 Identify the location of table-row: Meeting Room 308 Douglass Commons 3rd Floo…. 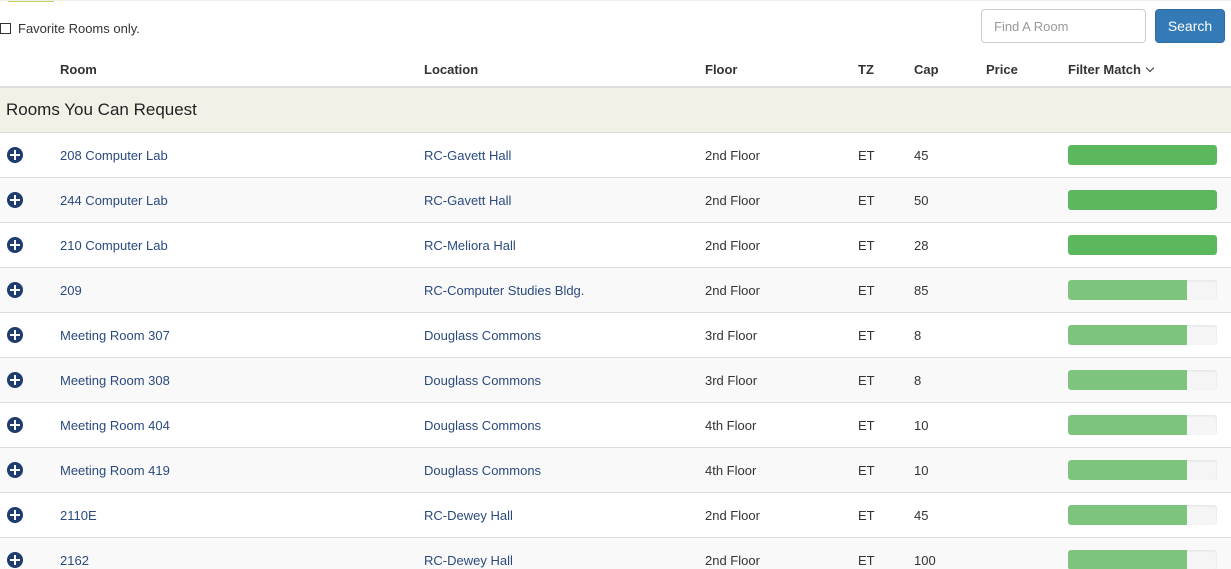
(615, 380).